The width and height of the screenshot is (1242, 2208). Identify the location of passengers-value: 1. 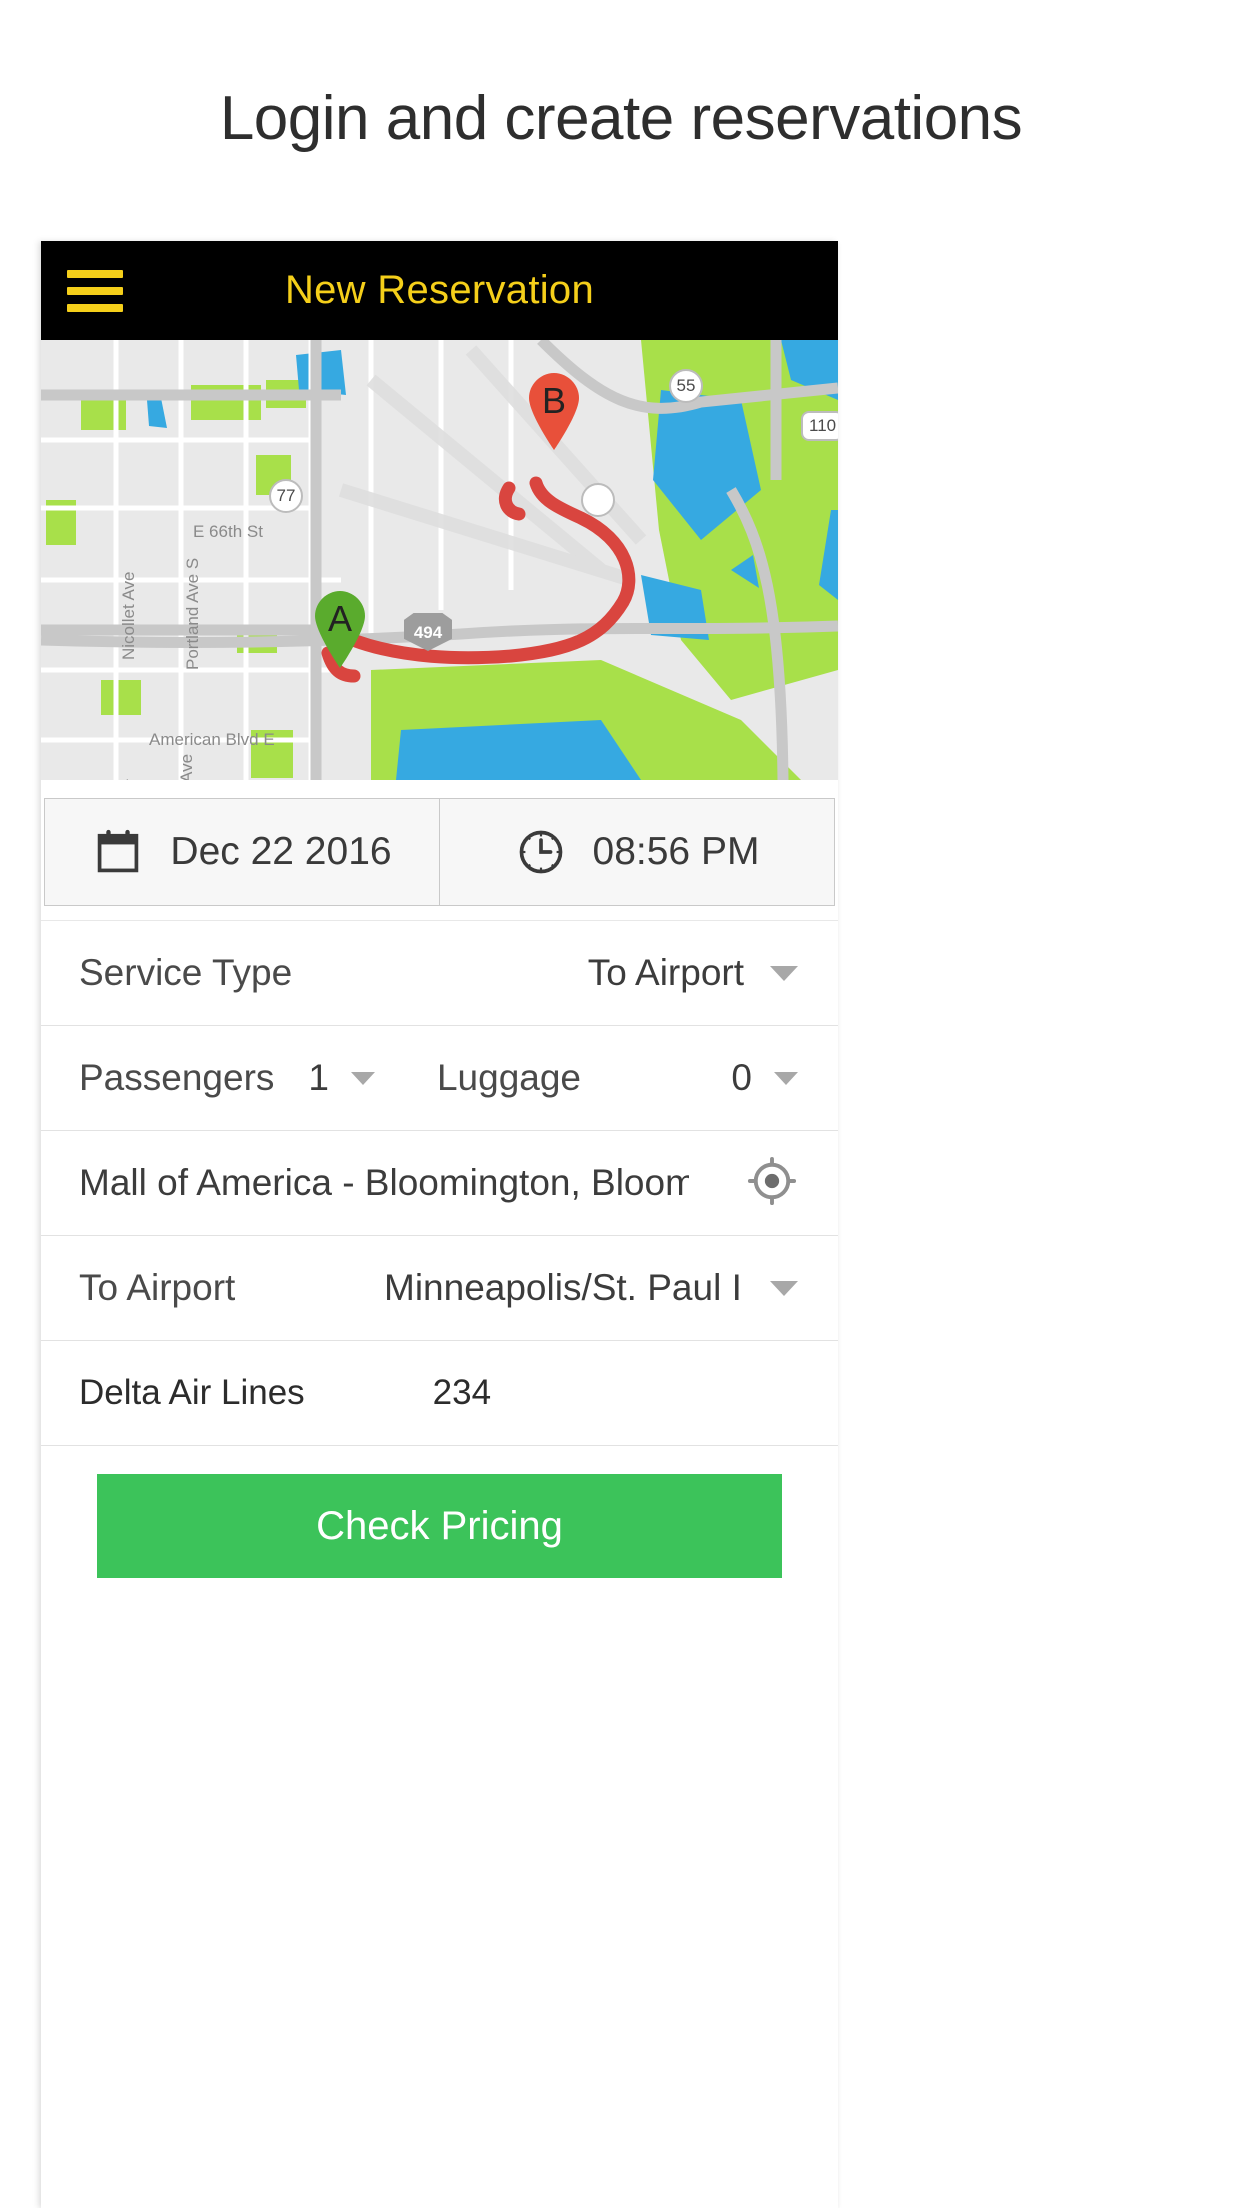
(318, 1077).